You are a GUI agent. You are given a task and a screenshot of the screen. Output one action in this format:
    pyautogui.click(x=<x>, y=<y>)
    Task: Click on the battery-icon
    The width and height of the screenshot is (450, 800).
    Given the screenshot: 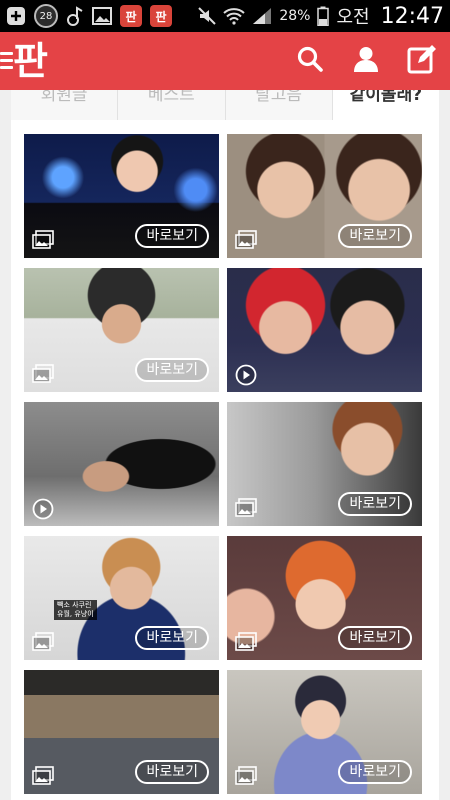 What is the action you would take?
    pyautogui.click(x=323, y=16)
    